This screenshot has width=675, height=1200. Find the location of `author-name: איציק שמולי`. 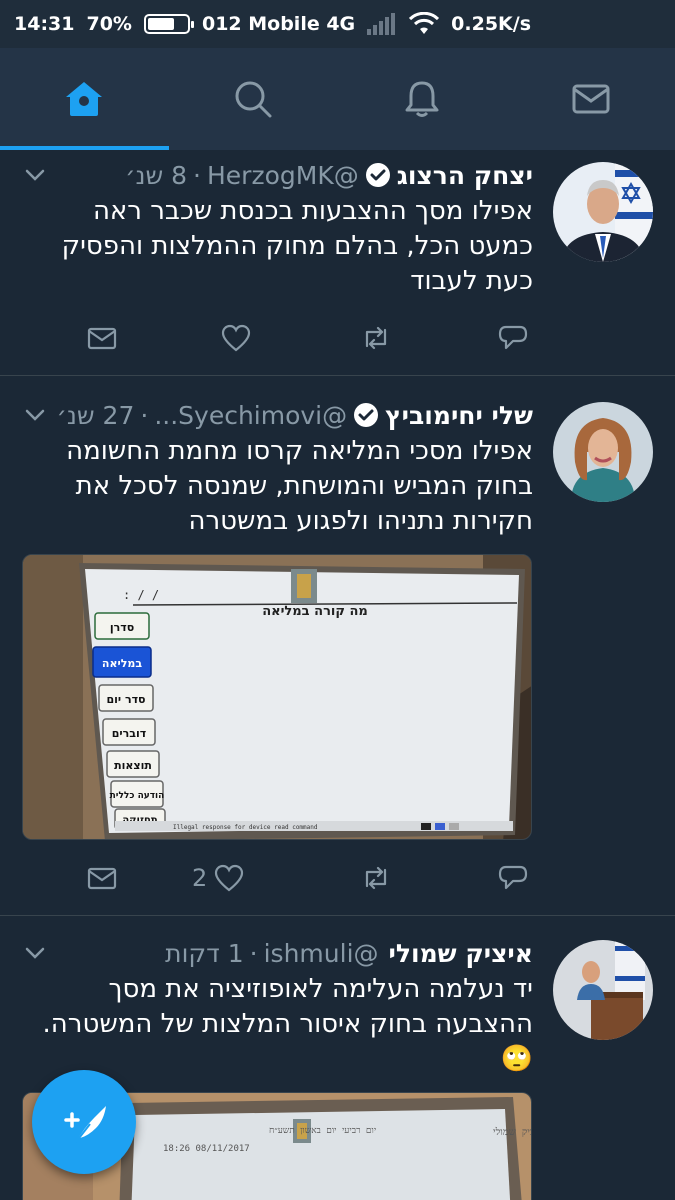

author-name: איציק שמולי is located at coordinates (461, 953).